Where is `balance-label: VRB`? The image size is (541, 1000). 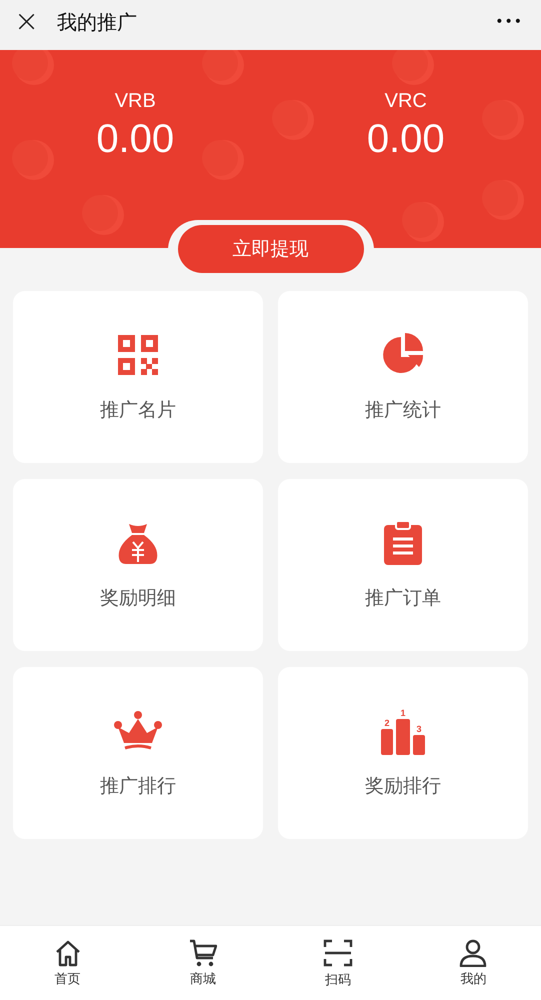 balance-label: VRB is located at coordinates (135, 101).